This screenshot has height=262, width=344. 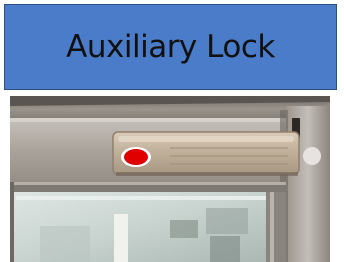 I want to click on slide-title: Auxiliary Lock, so click(x=170, y=47).